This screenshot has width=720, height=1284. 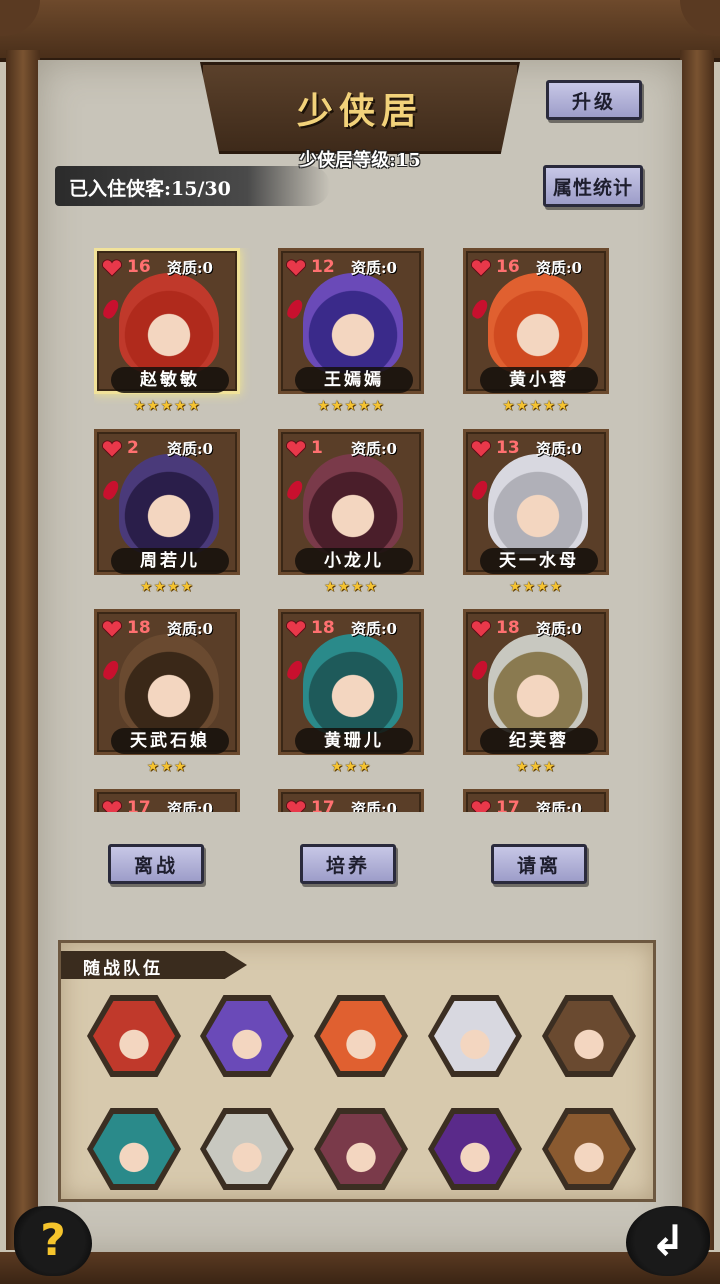 What do you see at coordinates (700, 18) in the screenshot?
I see `roof-tip-right` at bounding box center [700, 18].